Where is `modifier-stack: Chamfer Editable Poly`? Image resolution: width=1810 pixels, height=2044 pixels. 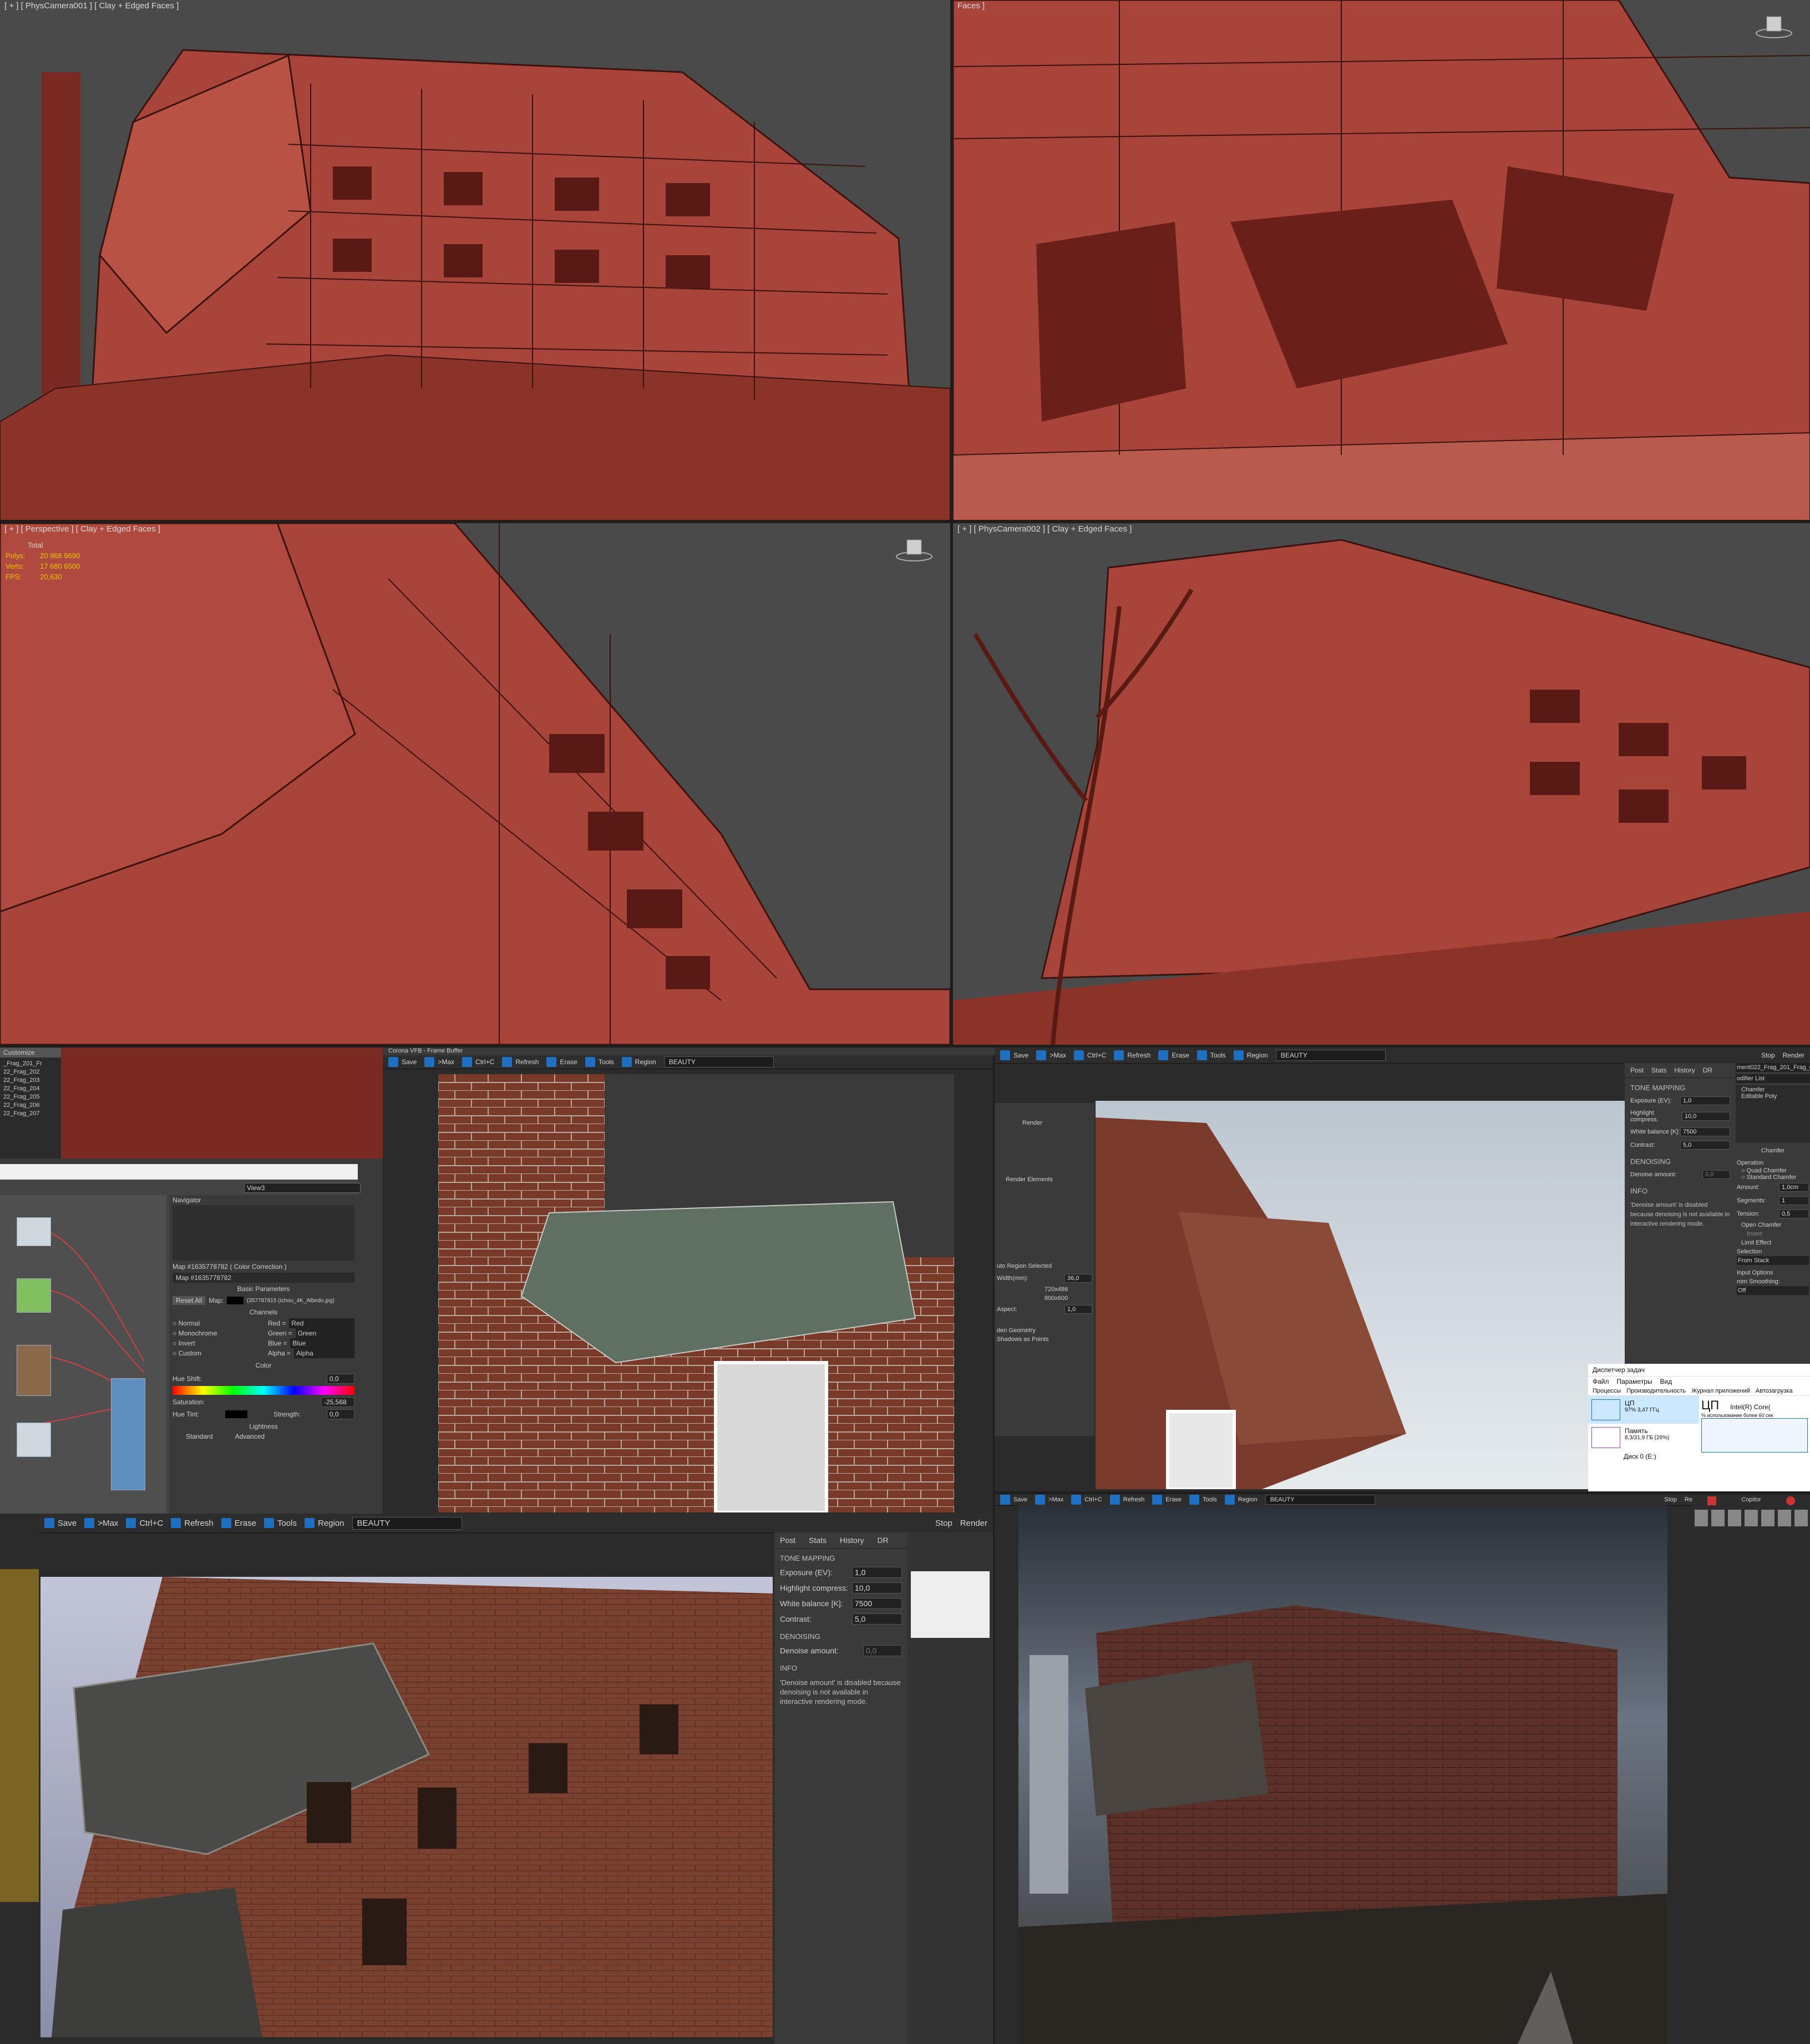 modifier-stack: Chamfer Editable Poly is located at coordinates (1773, 1114).